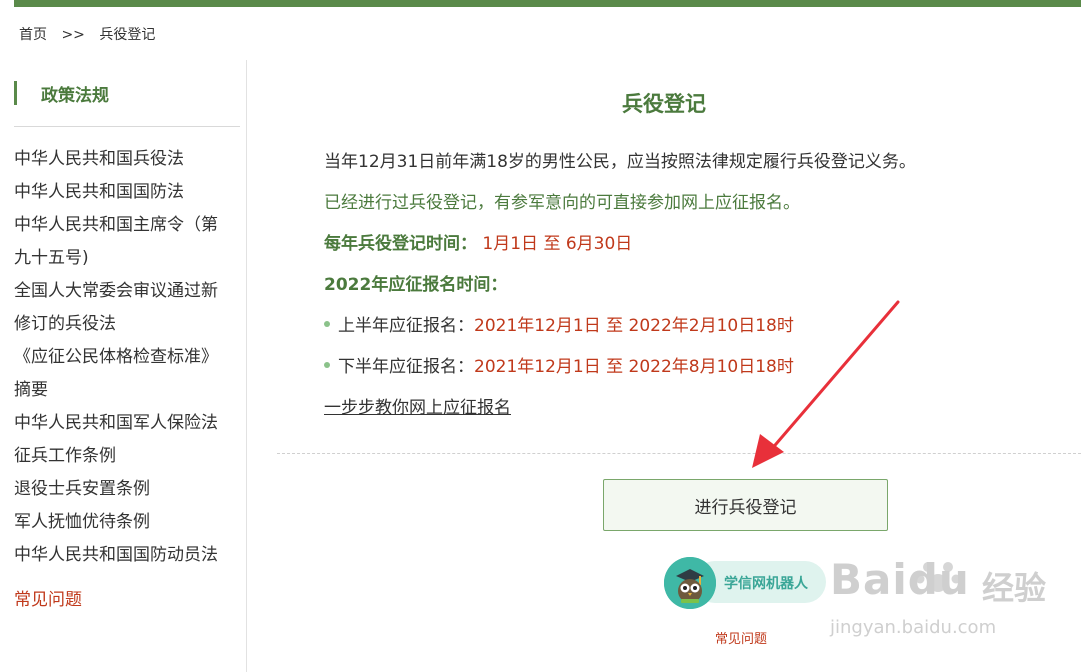  Describe the element at coordinates (900, 579) in the screenshot. I see `watermark-brand: Baidu` at that location.